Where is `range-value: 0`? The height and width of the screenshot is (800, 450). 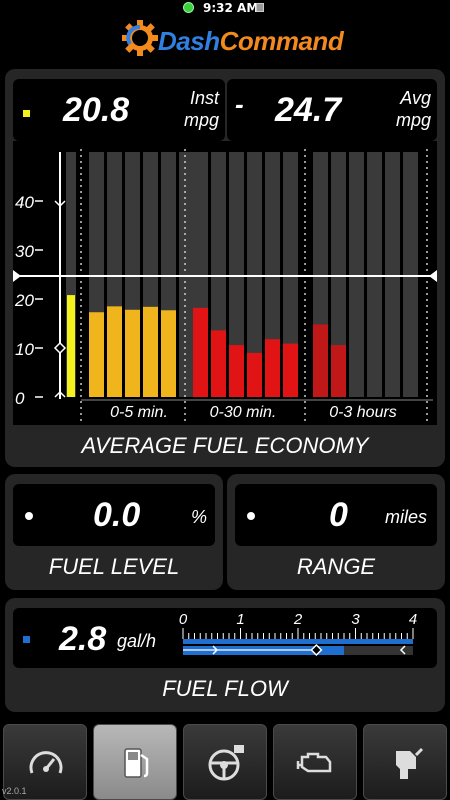
range-value: 0 is located at coordinates (338, 515).